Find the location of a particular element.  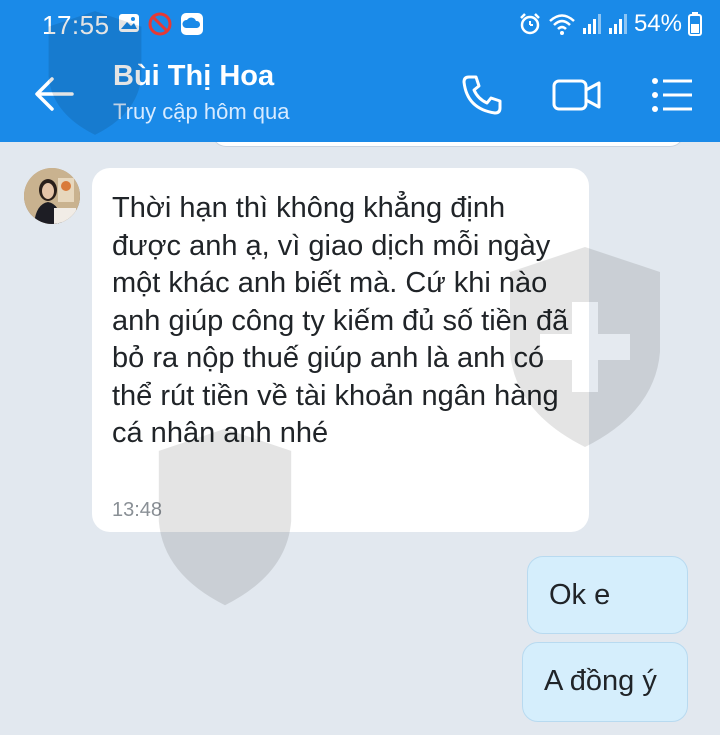

previous-message-bubble is located at coordinates (448, 144).